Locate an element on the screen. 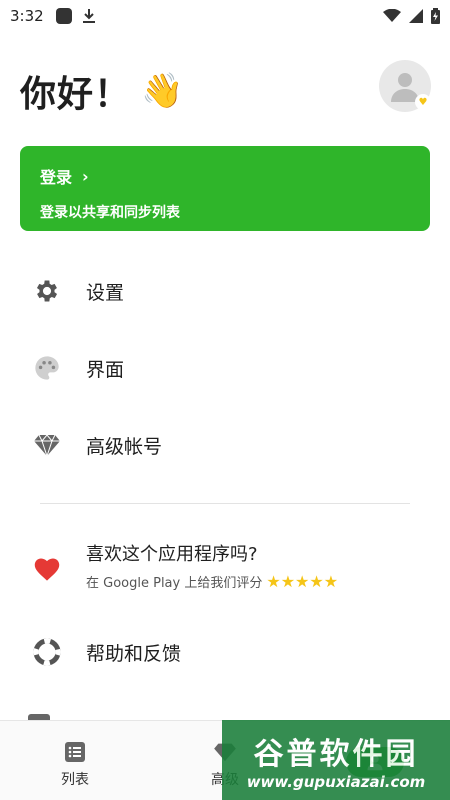 This screenshot has width=450, height=800. watermark-logo: 谷普软件园 www.gupuxiazai.com is located at coordinates (336, 760).